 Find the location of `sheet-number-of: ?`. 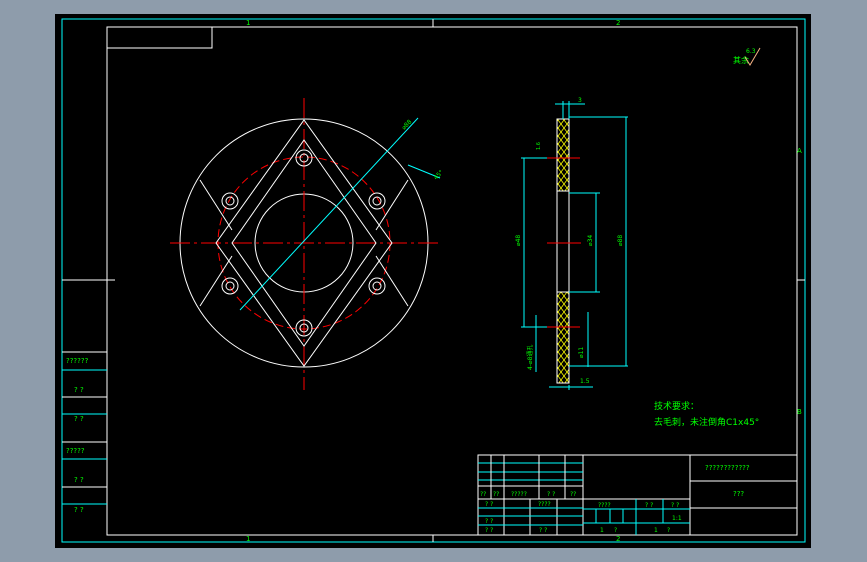

sheet-number-of: ? is located at coordinates (668, 530).